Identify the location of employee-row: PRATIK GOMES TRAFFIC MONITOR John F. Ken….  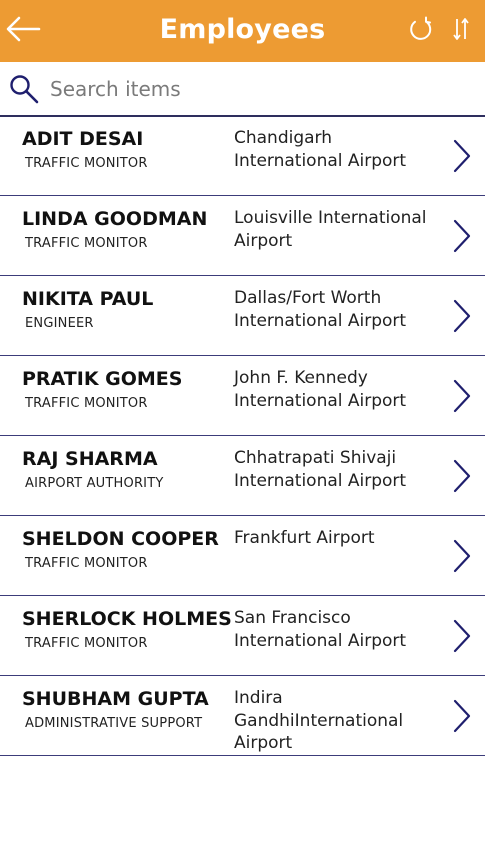
(242, 396).